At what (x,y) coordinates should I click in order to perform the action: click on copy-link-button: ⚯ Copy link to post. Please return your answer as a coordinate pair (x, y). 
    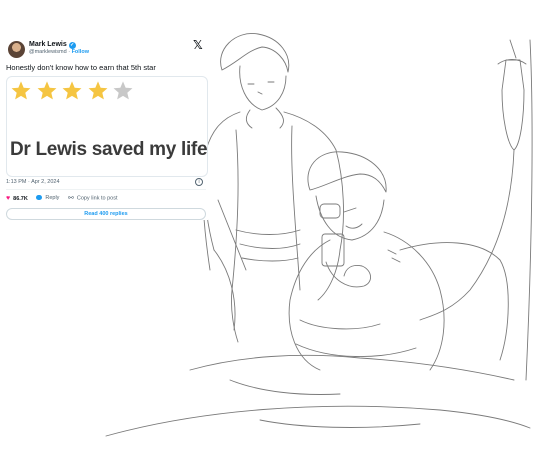
    Looking at the image, I should click on (93, 198).